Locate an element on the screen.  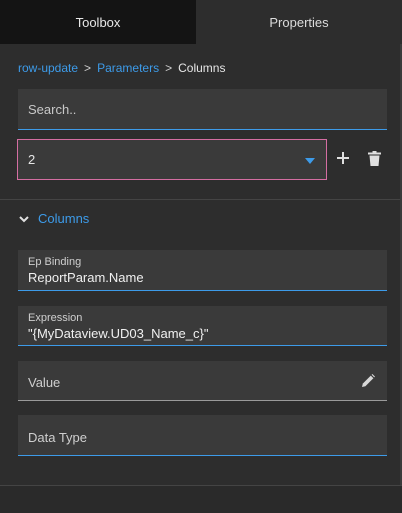
data-type-field: Data Type is located at coordinates (202, 435).